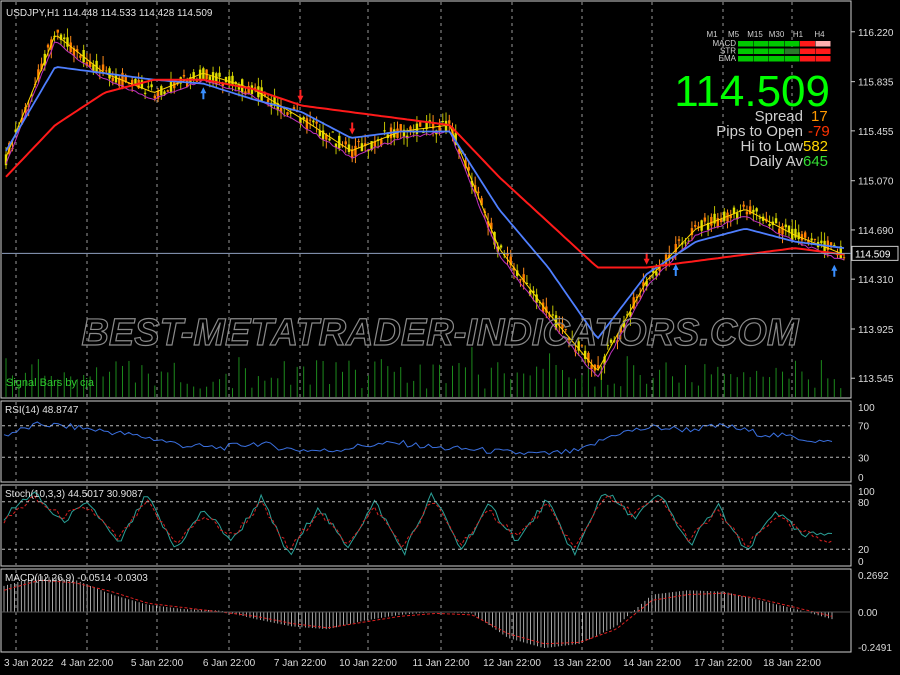 The width and height of the screenshot is (900, 675). What do you see at coordinates (875, 648) in the screenshot?
I see `y-tick-label: -0.2491` at bounding box center [875, 648].